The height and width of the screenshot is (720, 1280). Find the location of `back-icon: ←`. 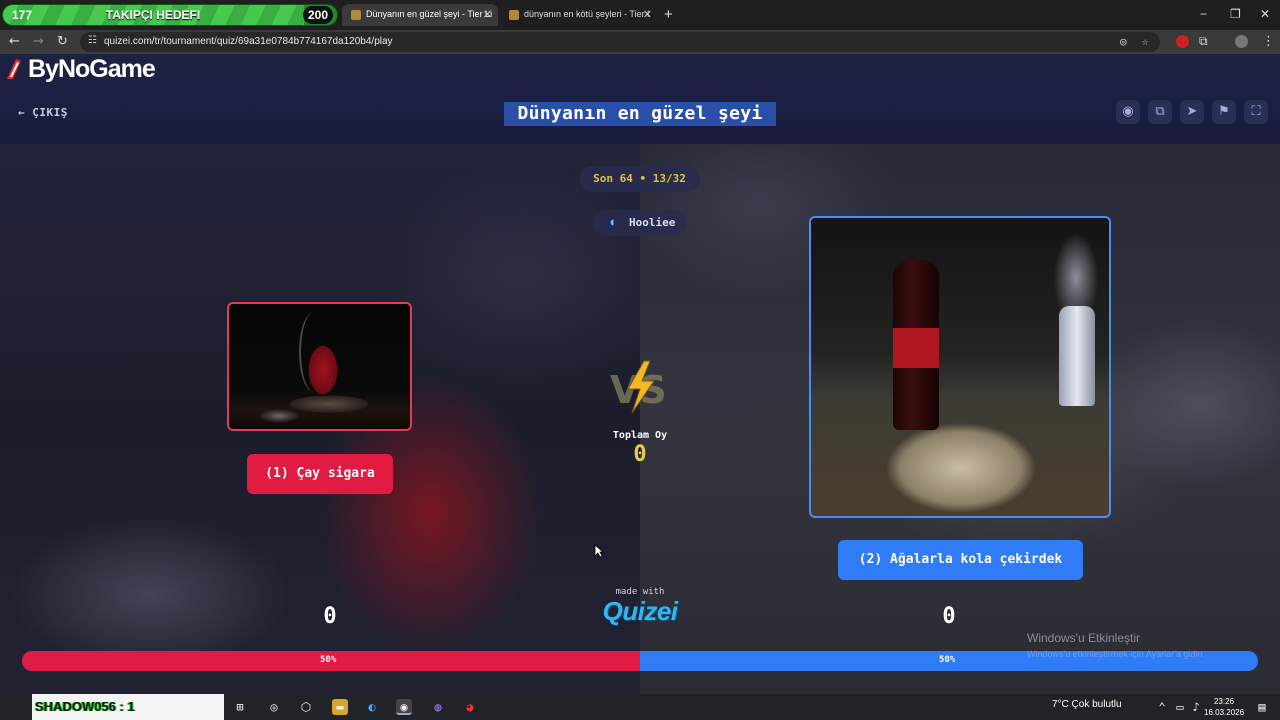

back-icon: ← is located at coordinates (14, 41).